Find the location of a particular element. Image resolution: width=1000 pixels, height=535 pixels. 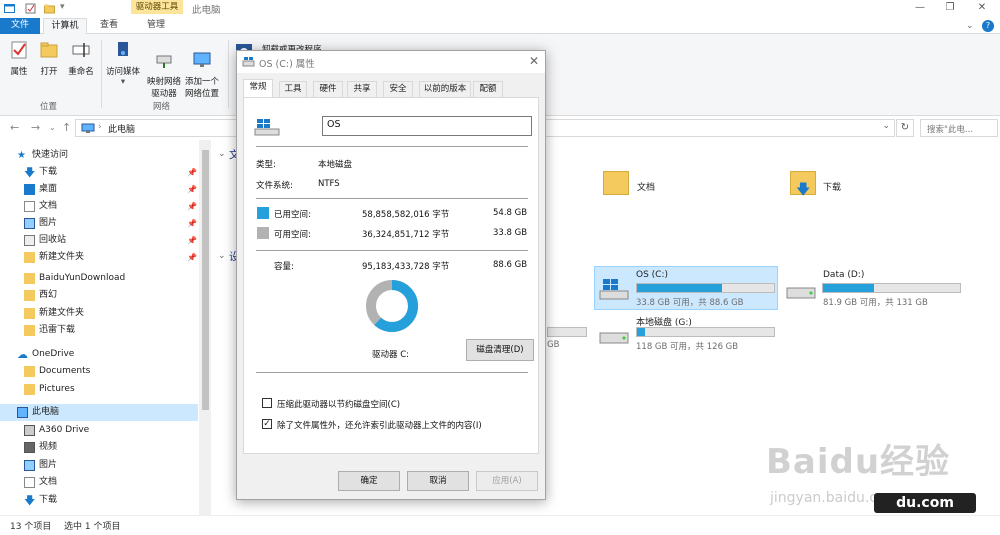

nav-item-baiduyun: BaiduYunDownload is located at coordinates (99, 278).